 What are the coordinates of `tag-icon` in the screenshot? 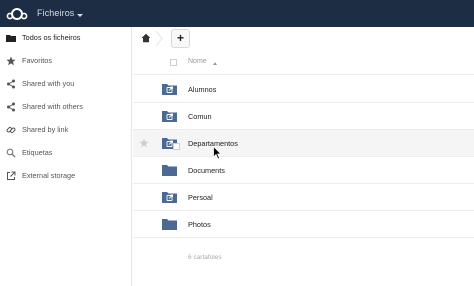 It's located at (11, 153).